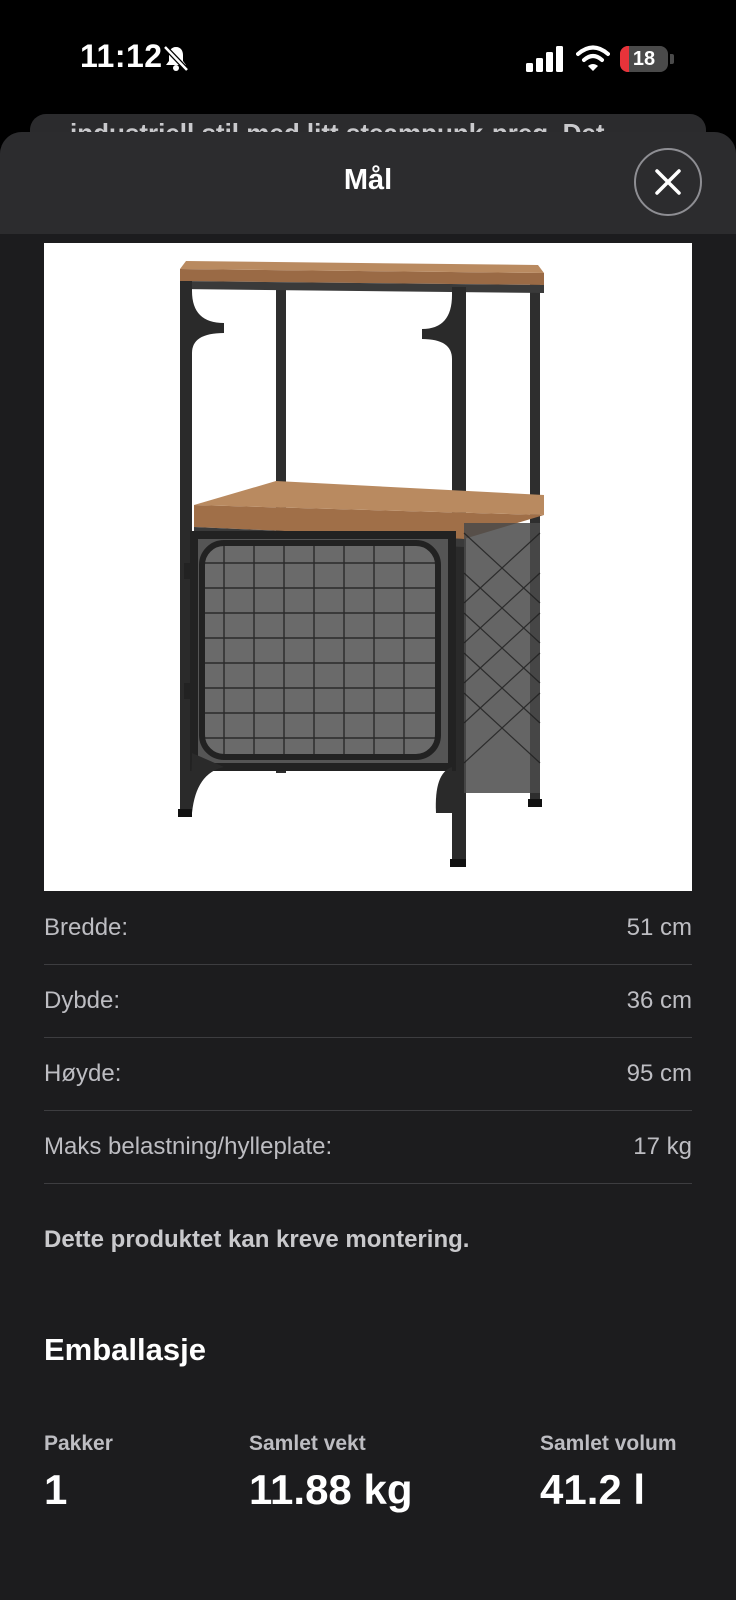  I want to click on packaging-packages: Pakker 1, so click(78, 1473).